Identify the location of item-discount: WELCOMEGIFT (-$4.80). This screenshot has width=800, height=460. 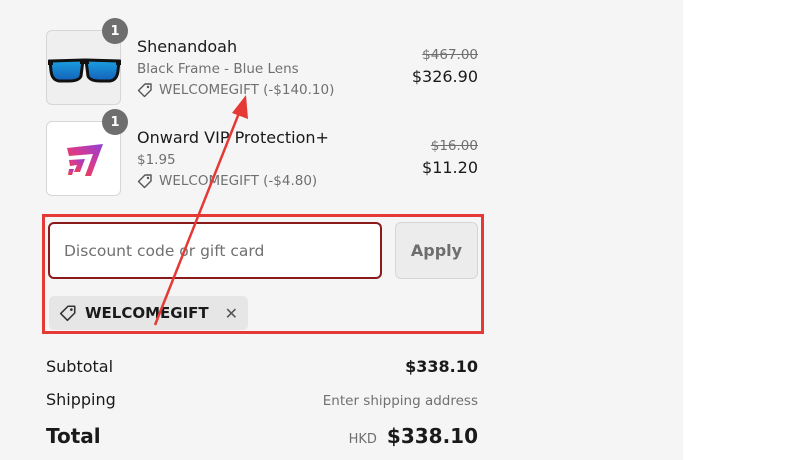
(227, 181).